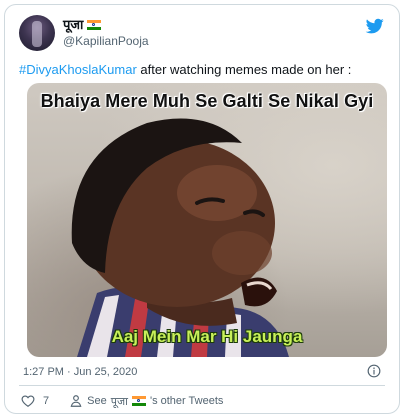 The image size is (406, 420). What do you see at coordinates (244, 69) in the screenshot?
I see `tweet-text-body: after watching memes made on her :` at bounding box center [244, 69].